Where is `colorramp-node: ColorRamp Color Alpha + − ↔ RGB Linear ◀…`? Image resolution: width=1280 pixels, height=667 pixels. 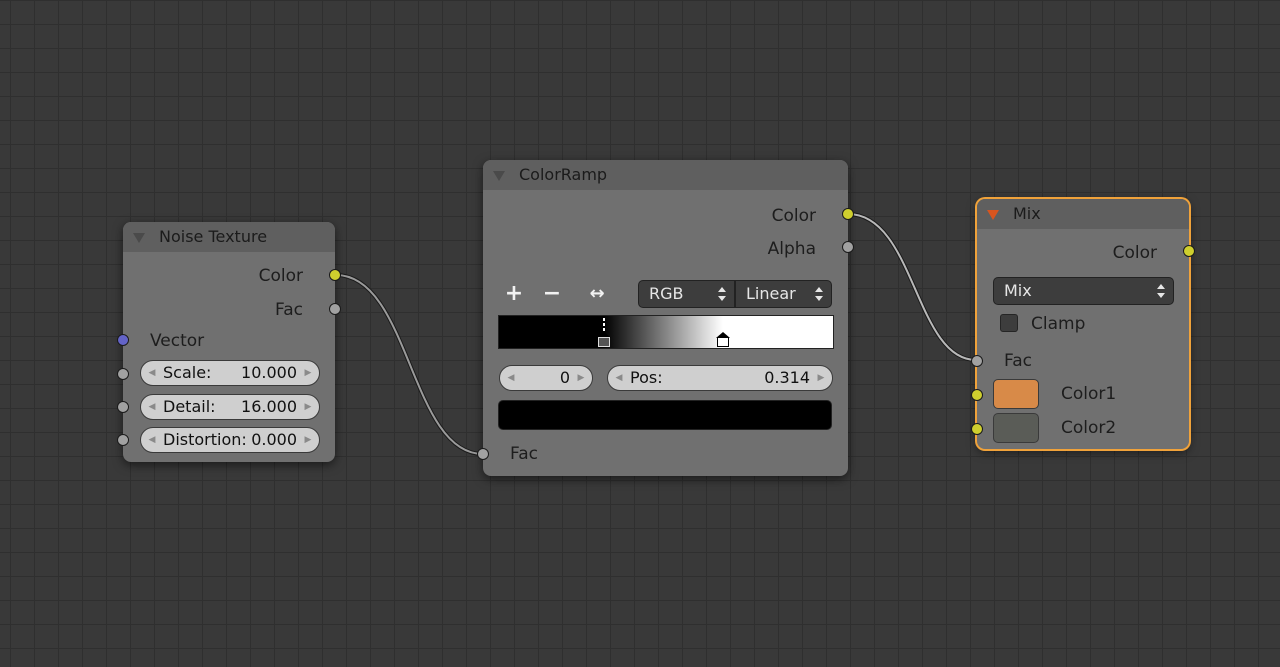
colorramp-node: ColorRamp Color Alpha + − ↔ RGB Linear ◀… is located at coordinates (665, 318).